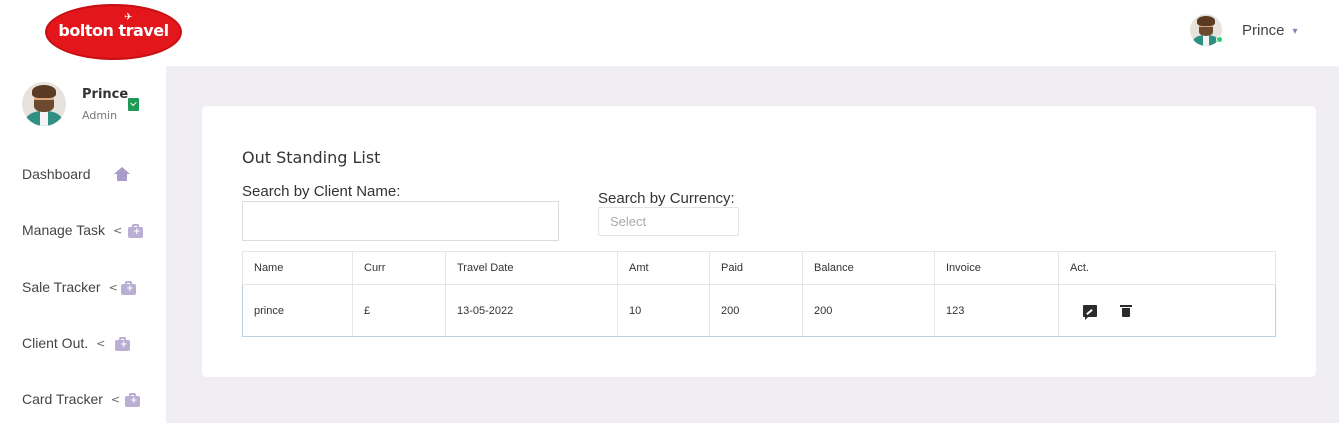  I want to click on currency-select: Select, so click(668, 221).